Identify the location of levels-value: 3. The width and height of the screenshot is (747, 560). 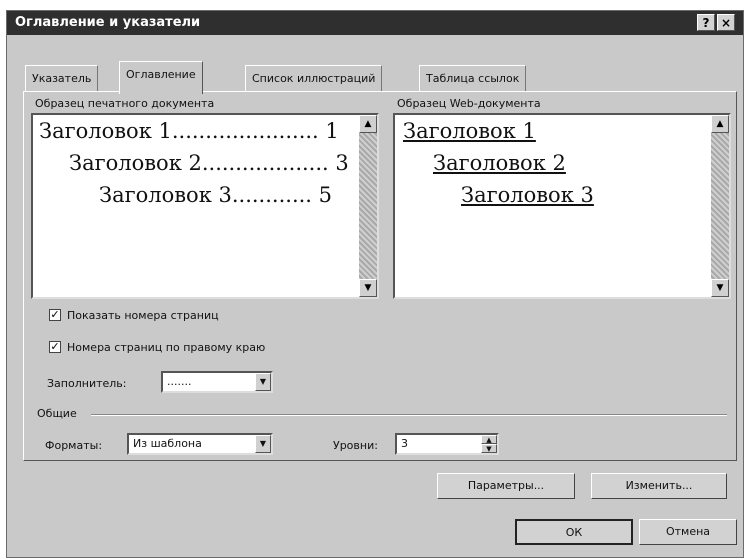
(404, 443).